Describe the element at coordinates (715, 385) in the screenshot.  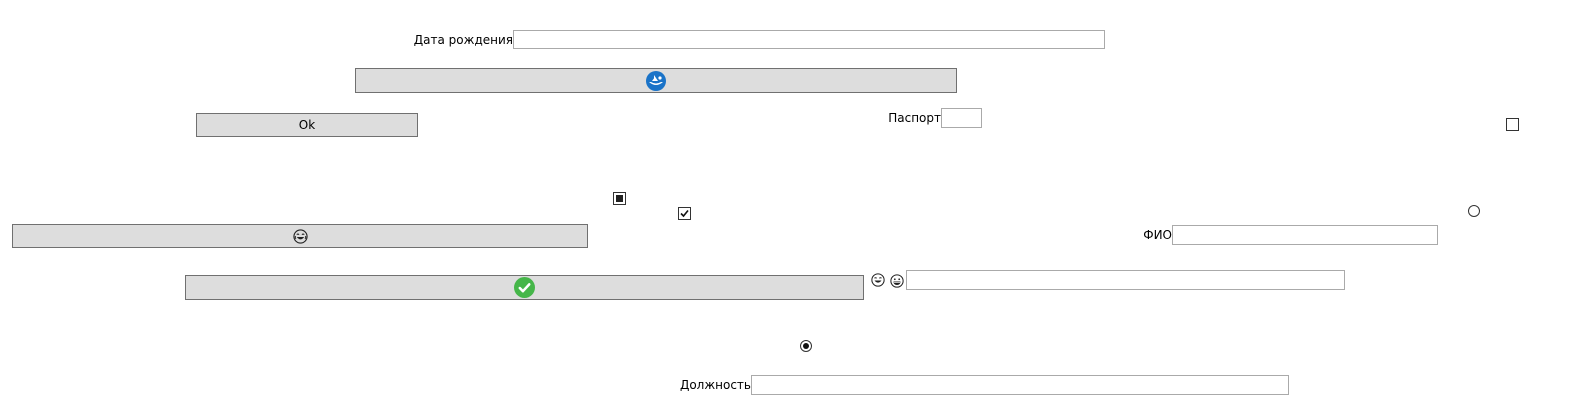
I see `position-label: Должность` at that location.